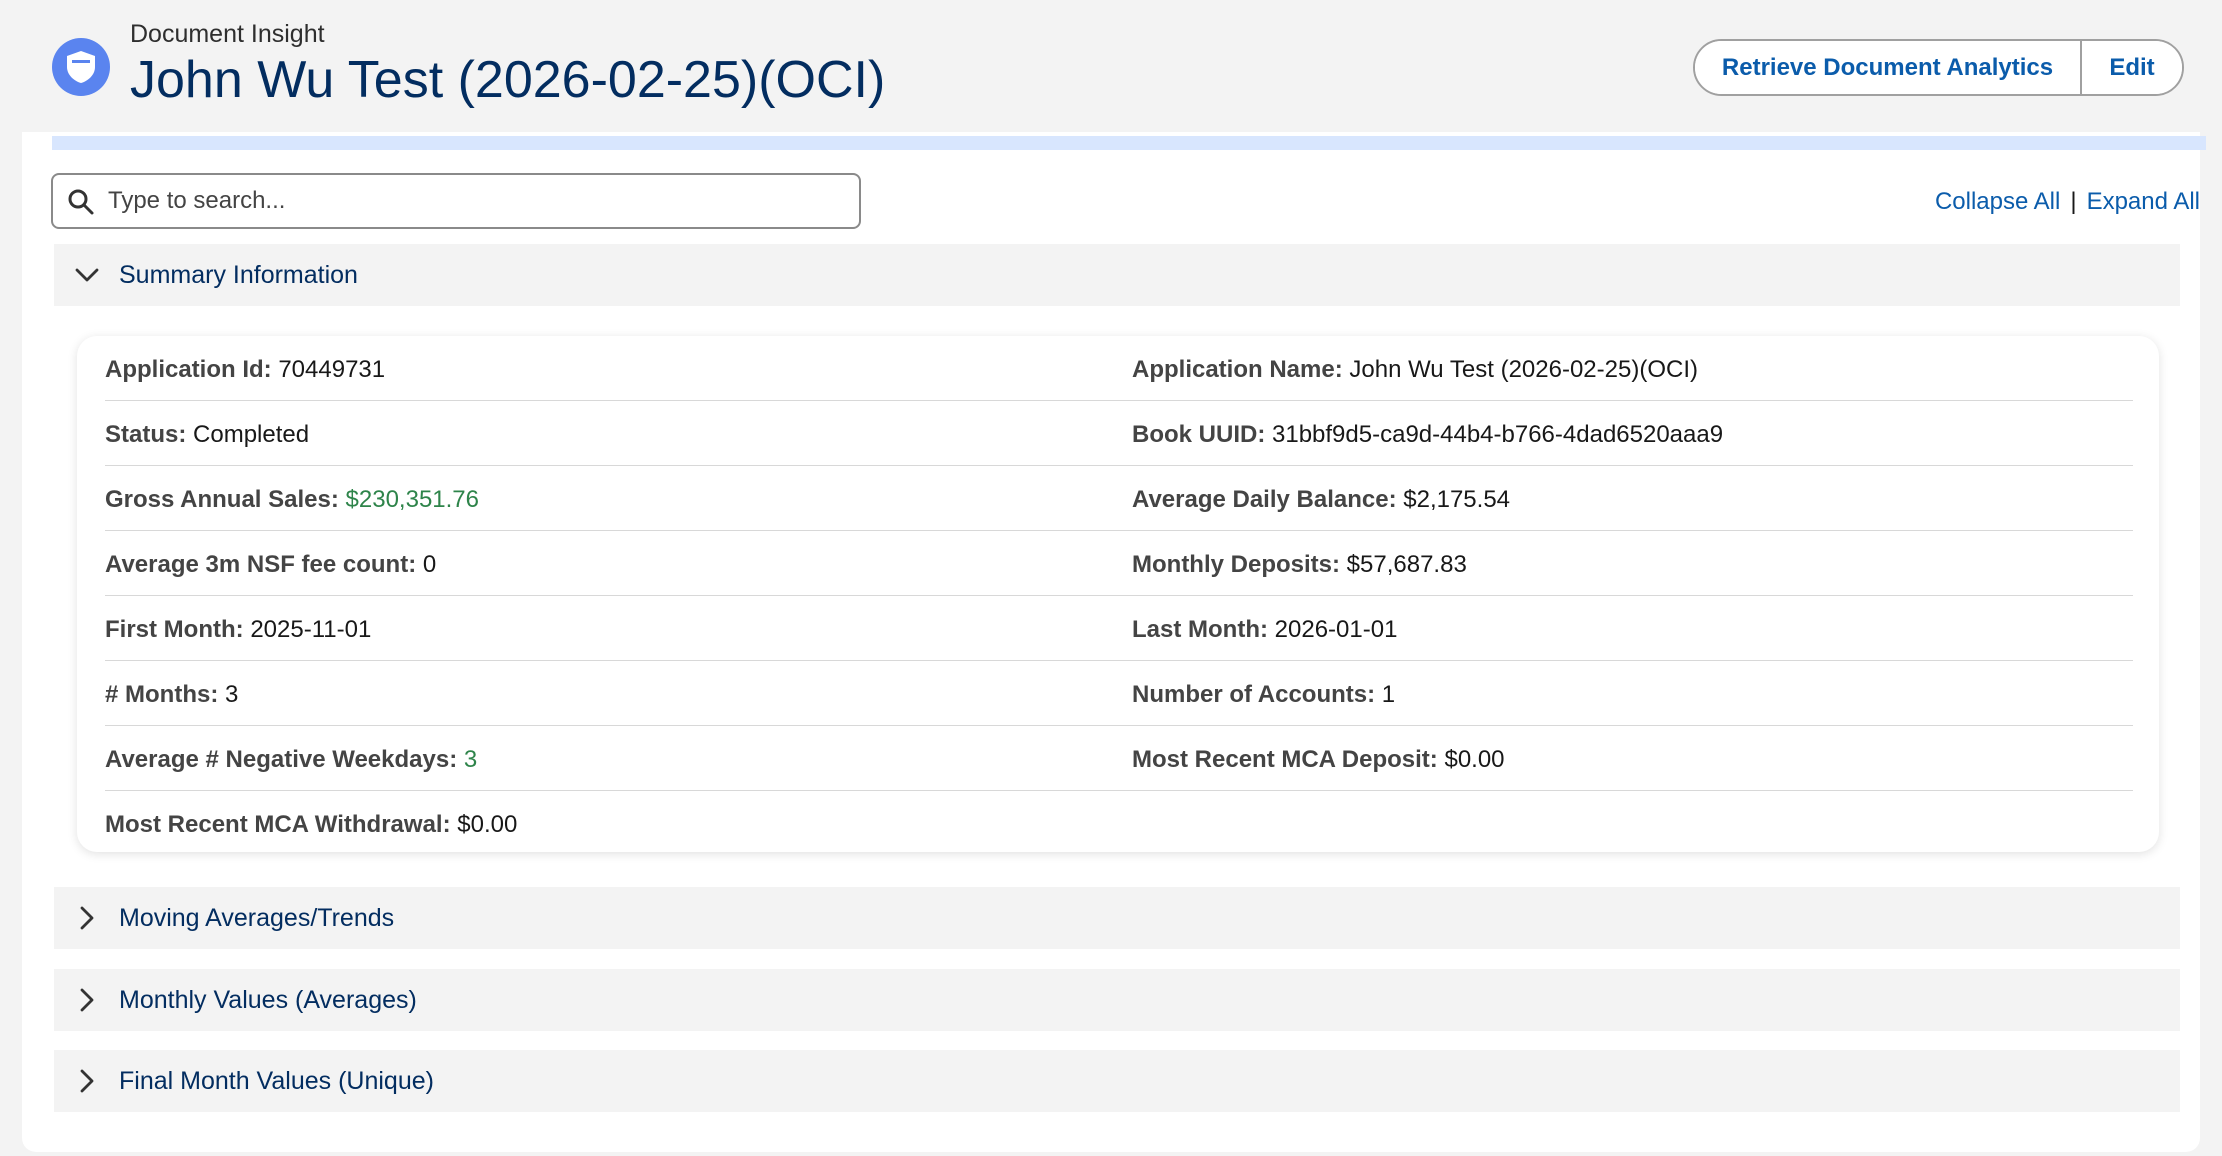 This screenshot has height=1156, width=2222. Describe the element at coordinates (1237, 369) in the screenshot. I see `field-label: Application Name:` at that location.